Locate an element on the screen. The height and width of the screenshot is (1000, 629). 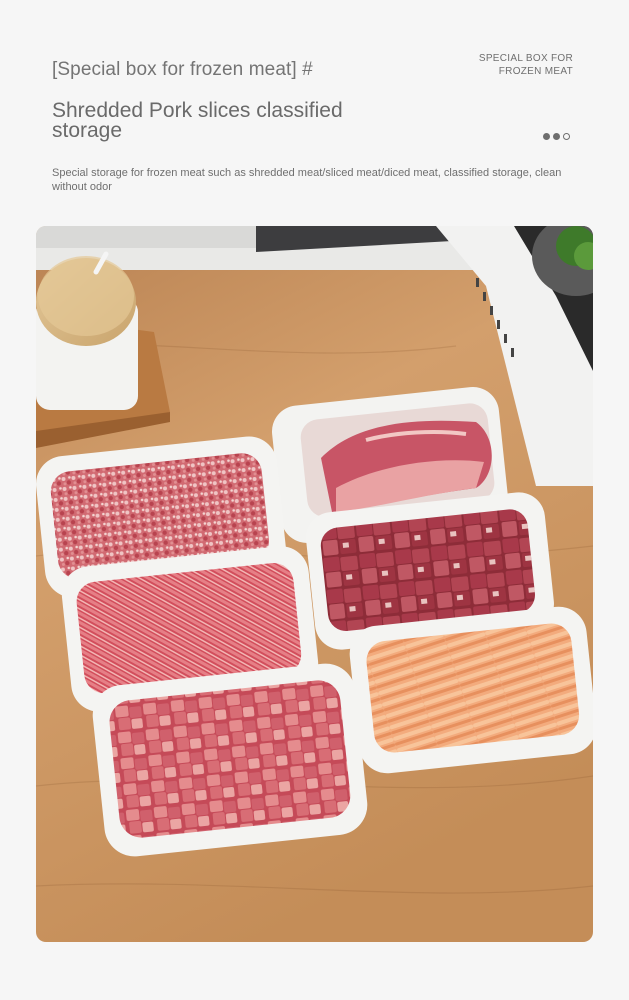
corner-label-line1: SPECIAL BOX FOR is located at coordinates (525, 58).